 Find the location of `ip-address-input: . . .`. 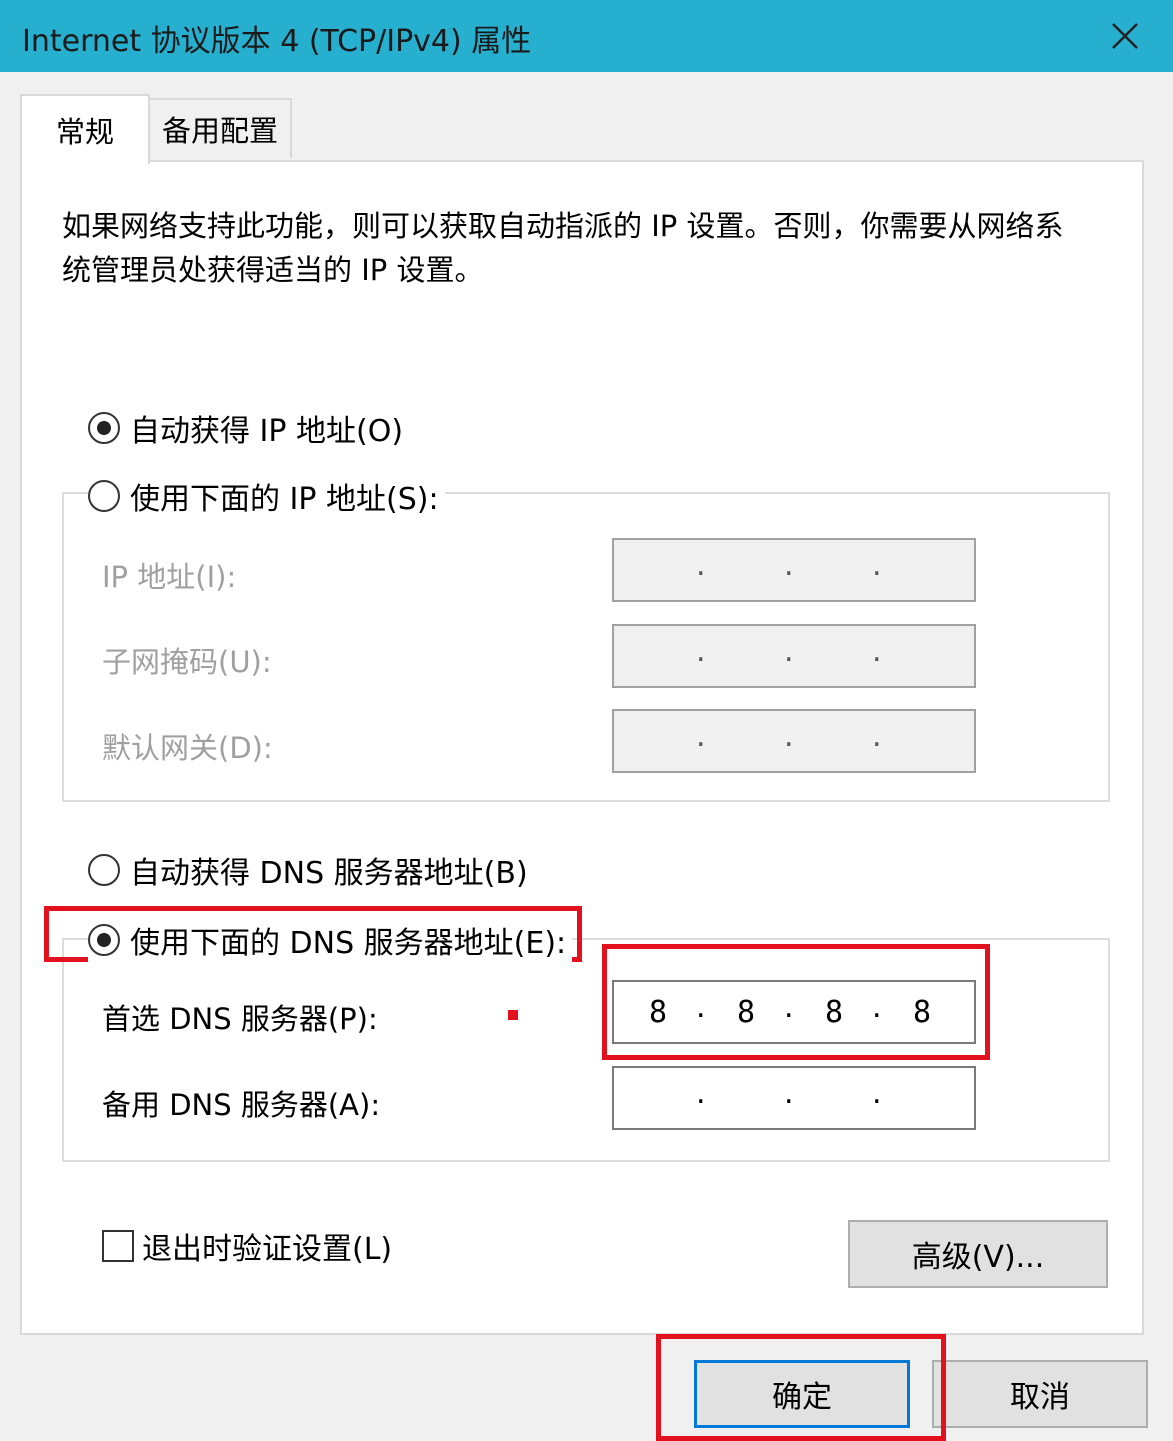

ip-address-input: . . . is located at coordinates (794, 570).